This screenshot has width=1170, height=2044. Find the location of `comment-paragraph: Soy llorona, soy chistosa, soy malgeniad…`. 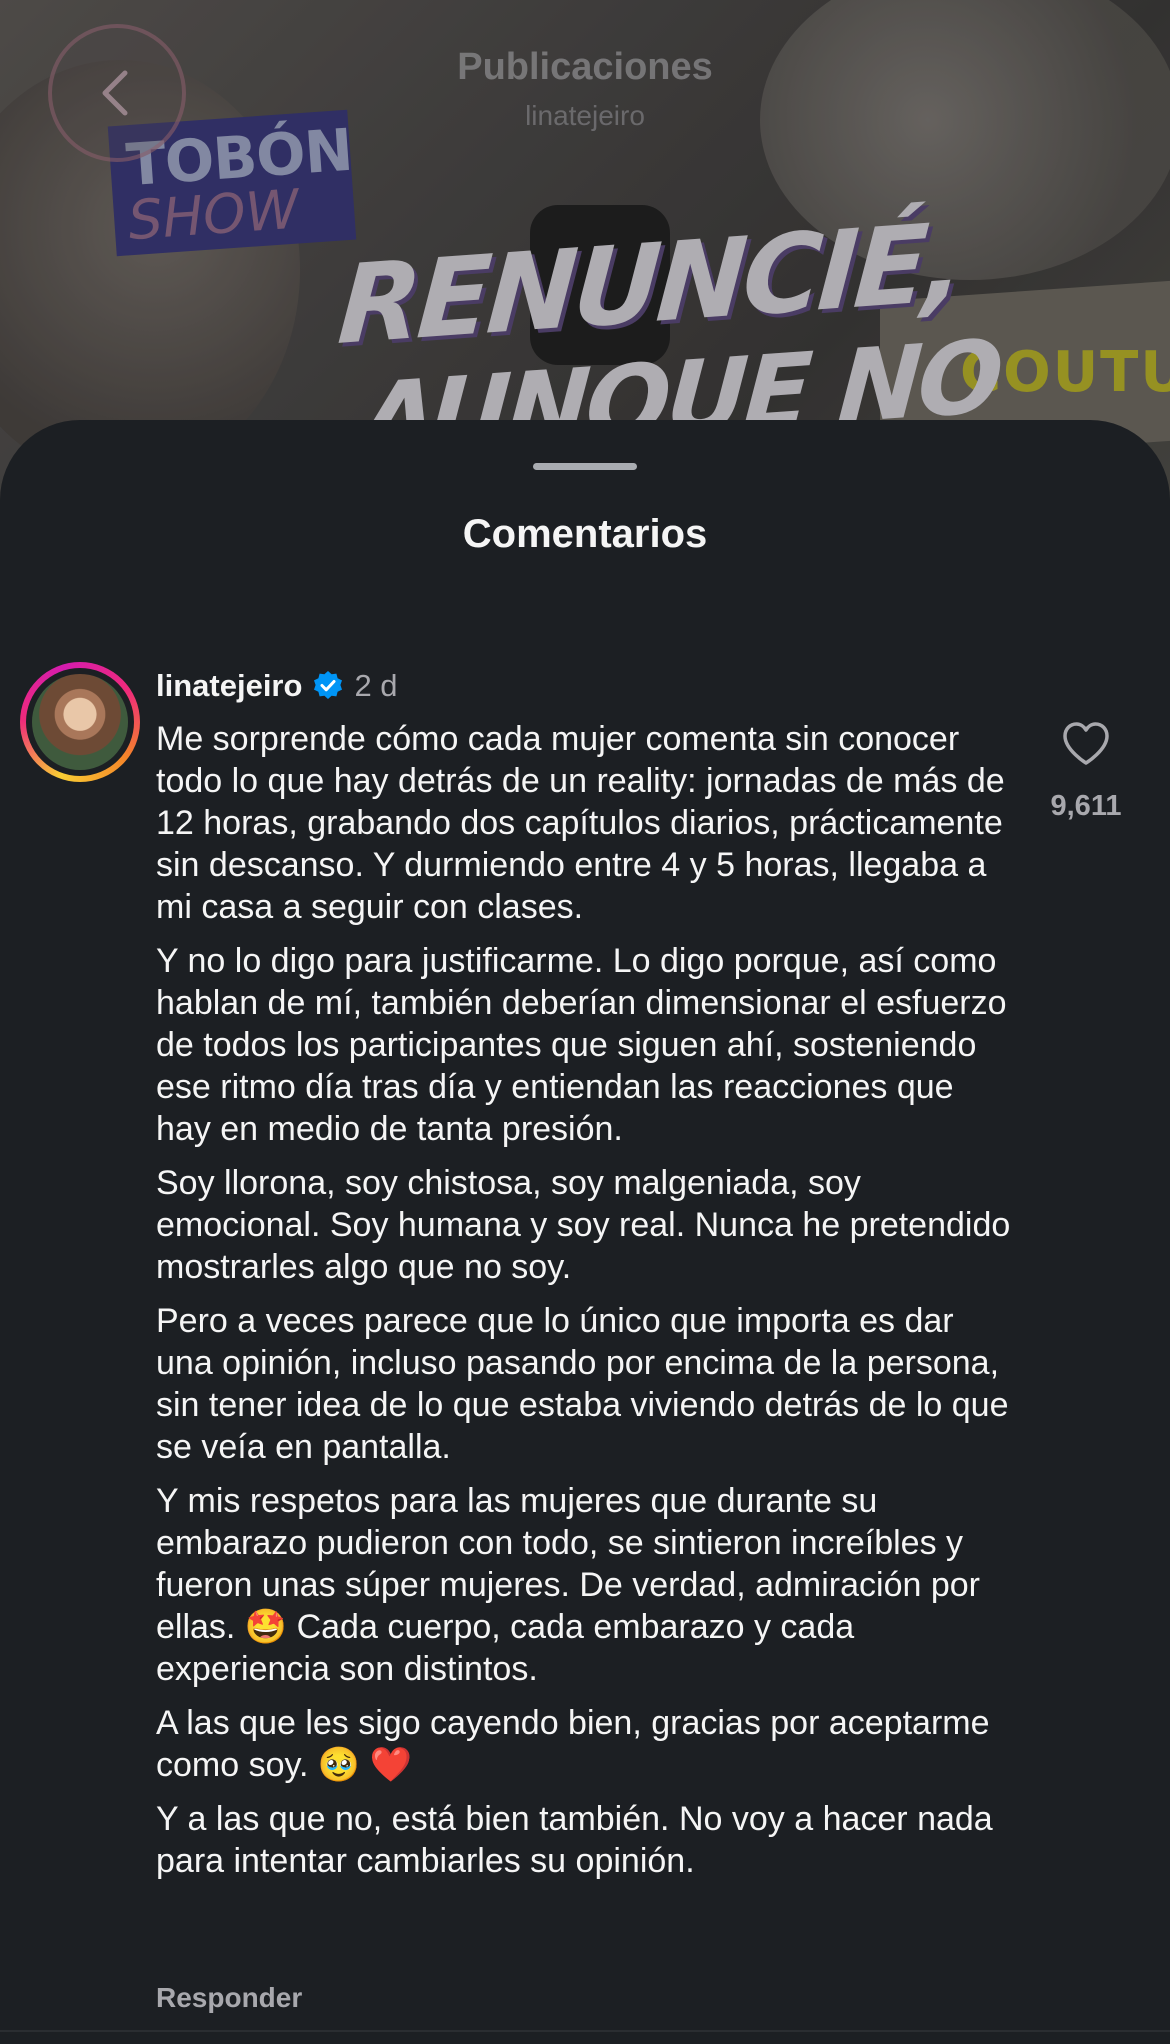

comment-paragraph: Soy llorona, soy chistosa, soy malgeniad… is located at coordinates (583, 1225).